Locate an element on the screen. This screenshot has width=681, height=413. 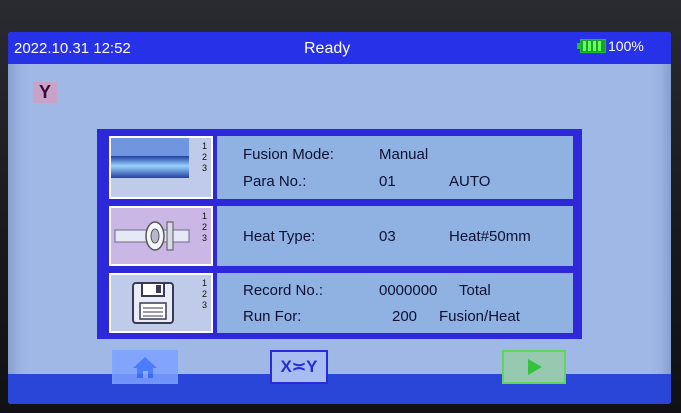
fusion-info: Fusion Mode: Manual Para No.: 01 AUTO is located at coordinates (395, 167).